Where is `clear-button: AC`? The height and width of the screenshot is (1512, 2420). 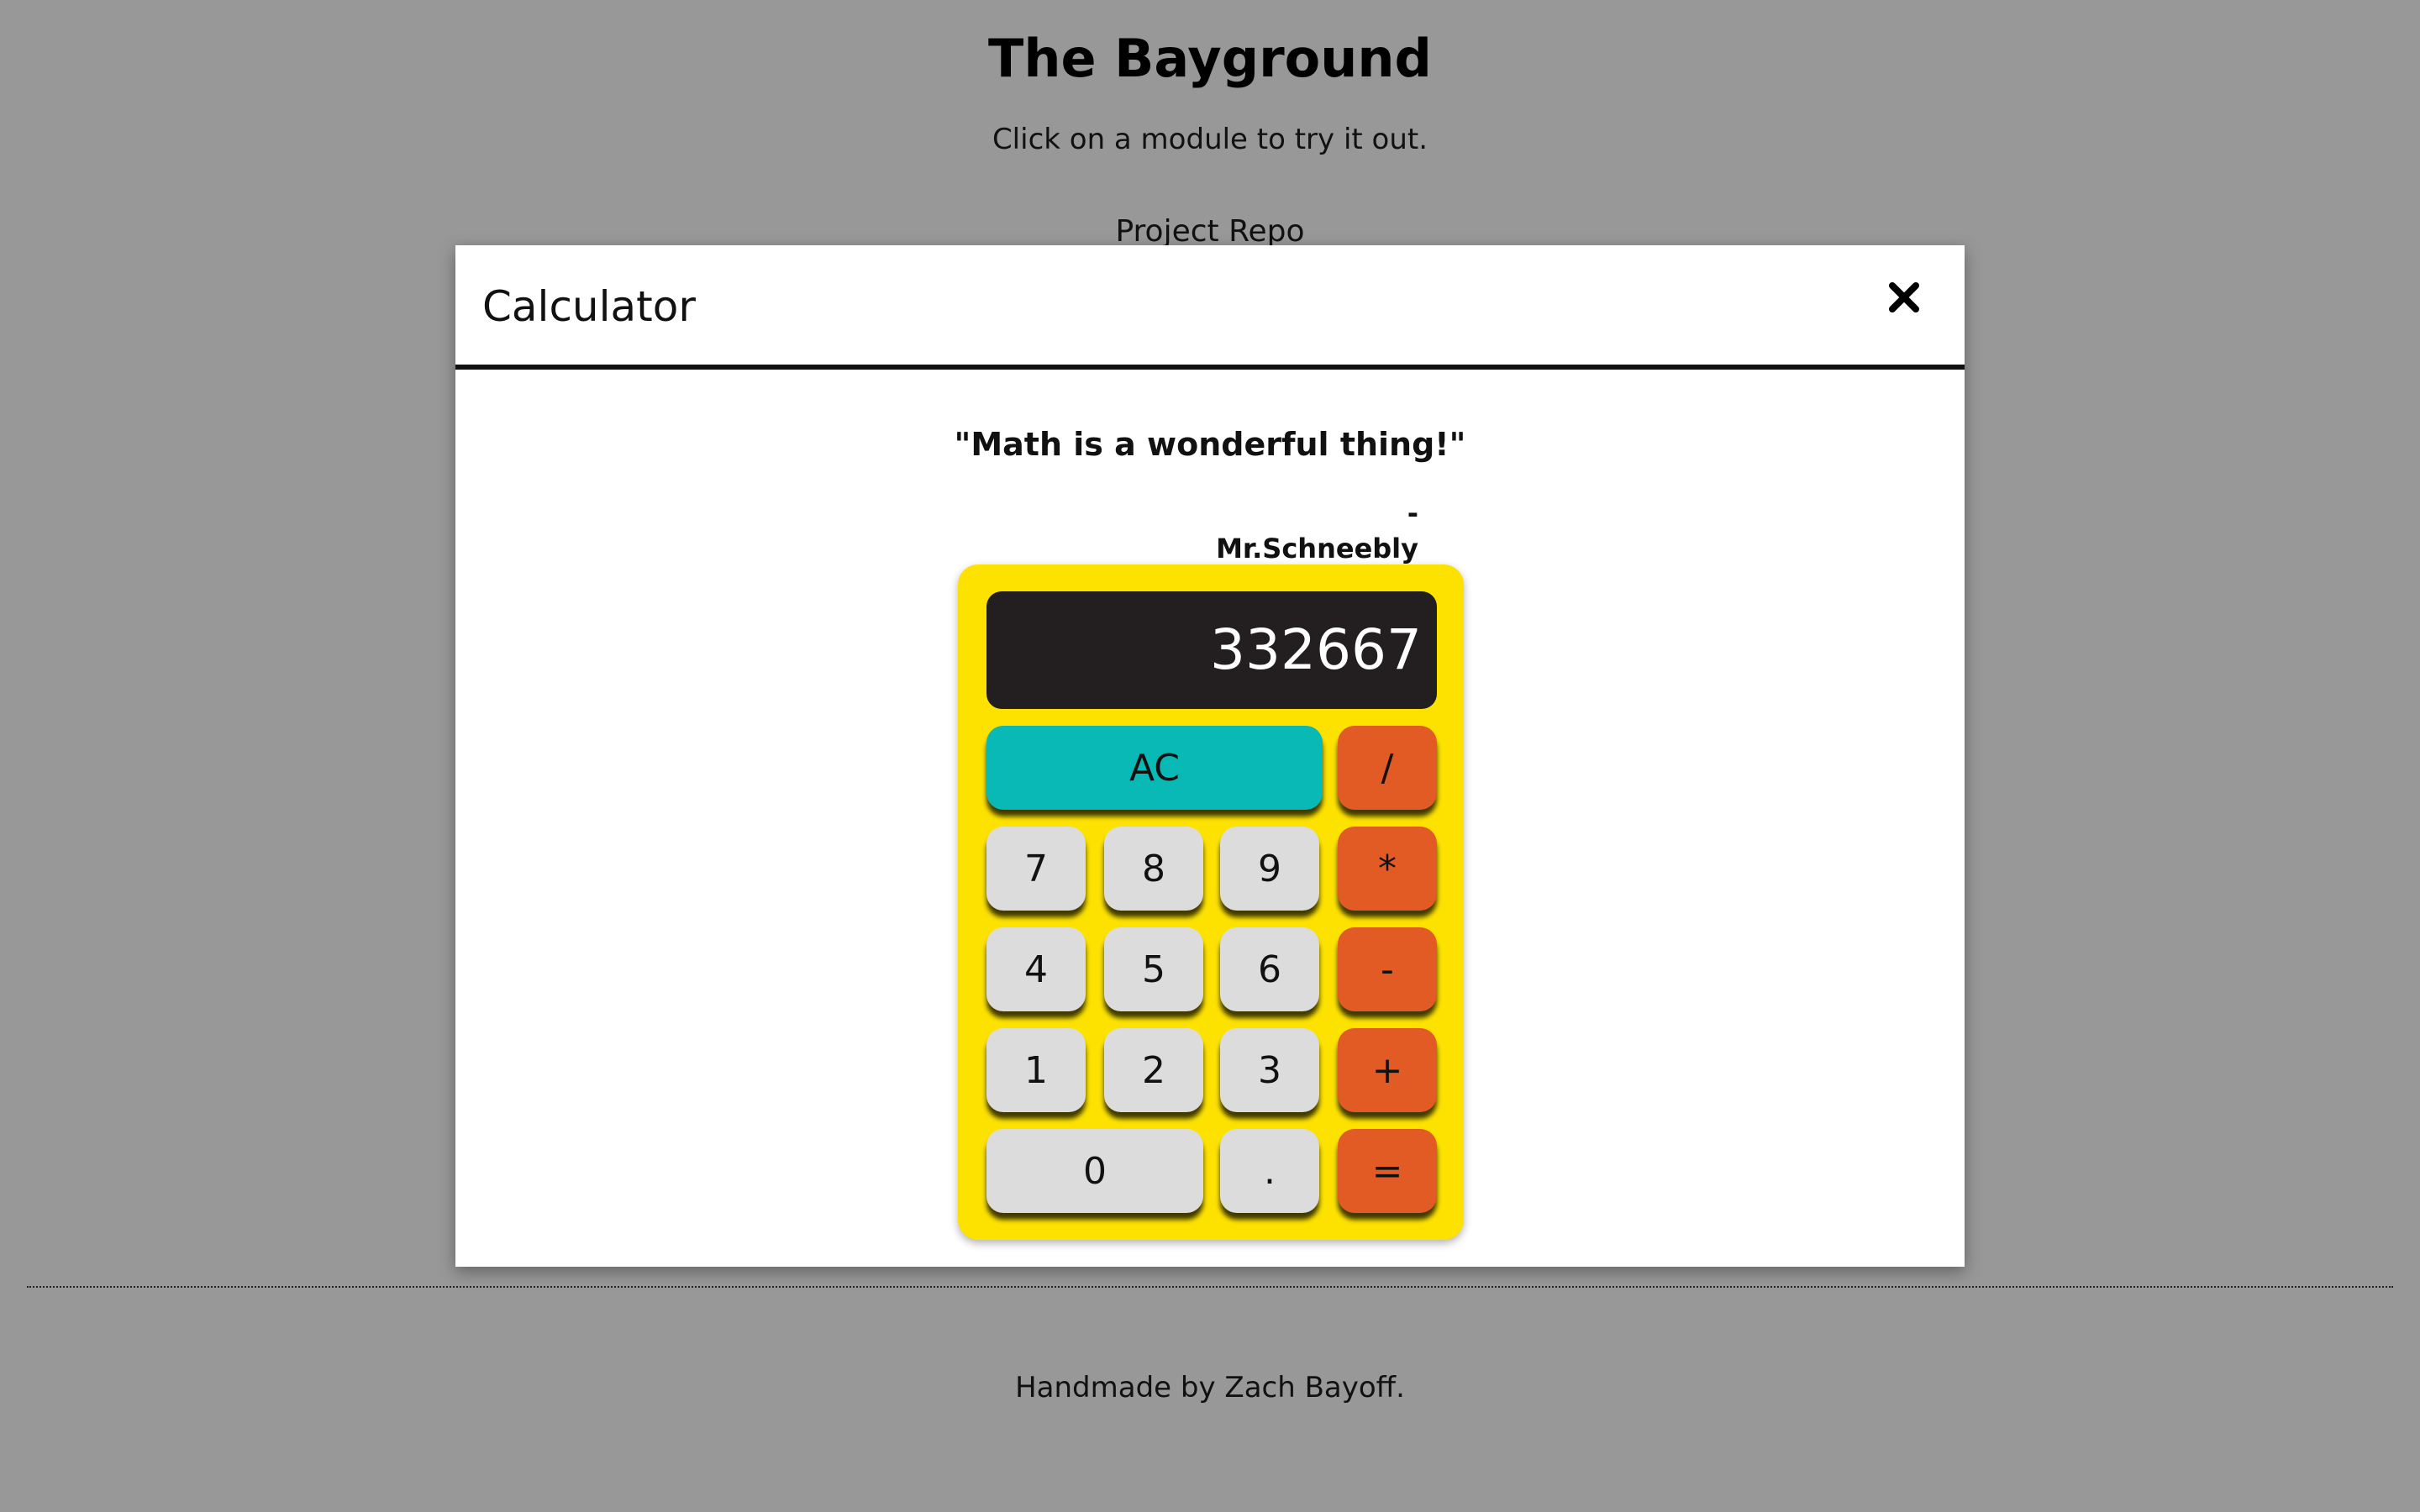
clear-button: AC is located at coordinates (1154, 768).